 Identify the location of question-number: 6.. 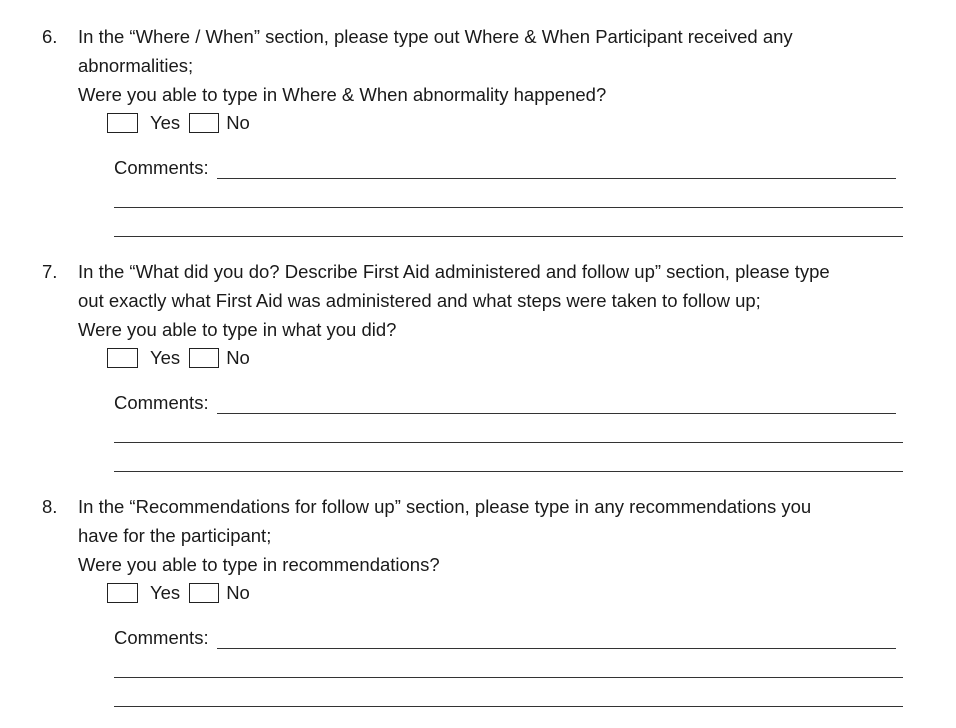
(50, 36).